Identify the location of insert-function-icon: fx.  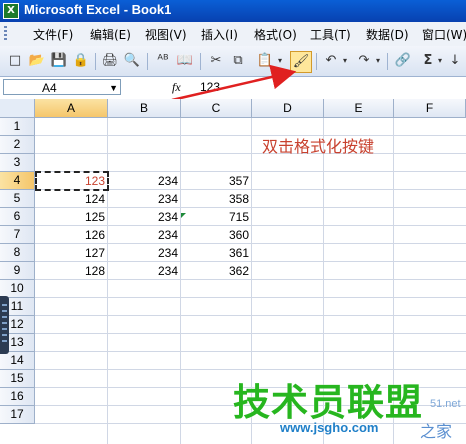
(176, 87).